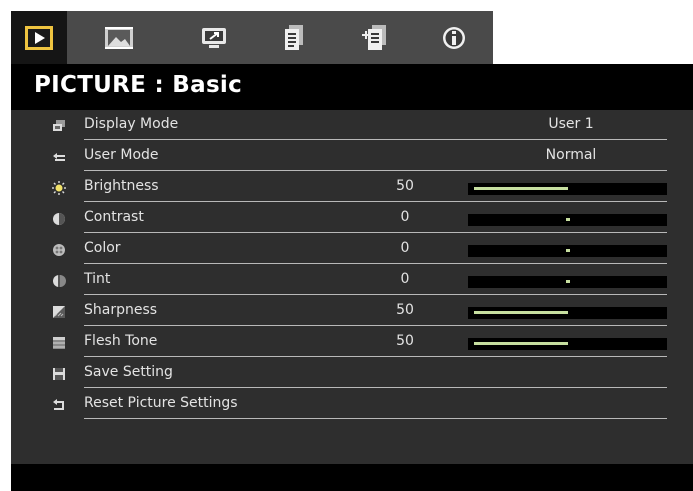  Describe the element at coordinates (352, 156) in the screenshot. I see `menu-item-user-mode: User Mode Normal` at that location.